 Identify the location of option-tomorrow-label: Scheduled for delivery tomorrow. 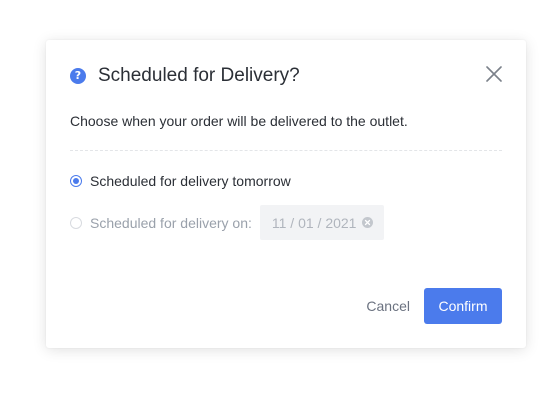
(190, 181).